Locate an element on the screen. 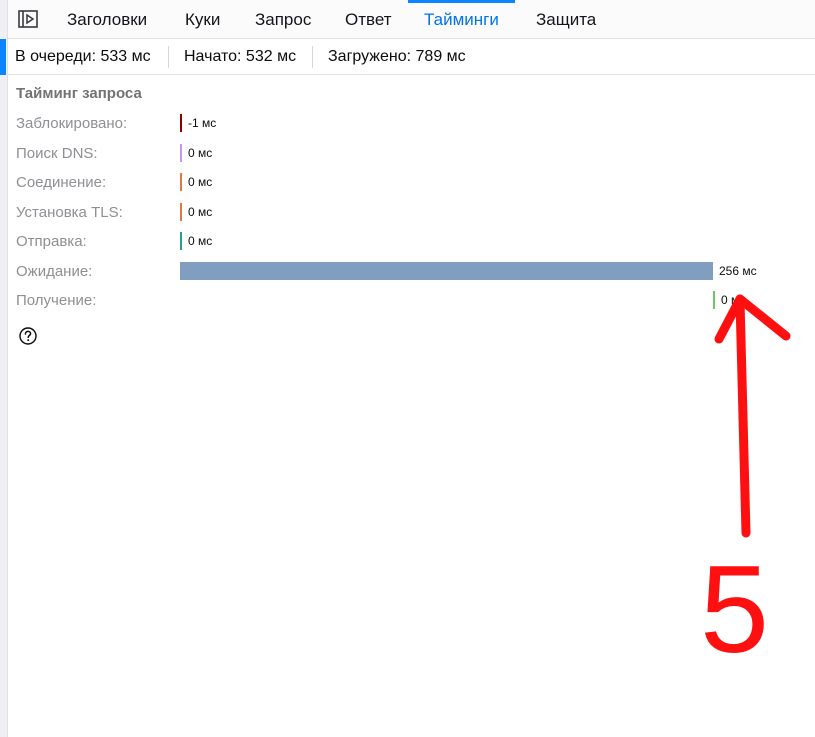  timing-row: Соединение: 0 мс is located at coordinates (407, 184).